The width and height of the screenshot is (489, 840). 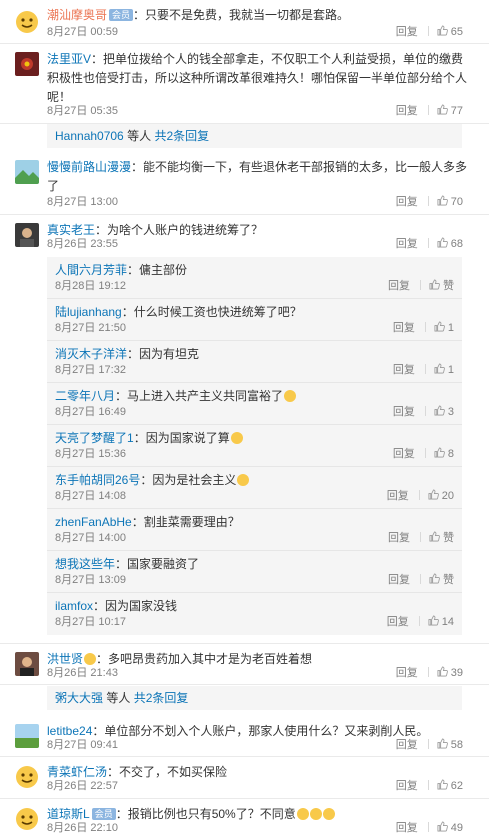 What do you see at coordinates (450, 110) in the screenshot?
I see `like-button: 77` at bounding box center [450, 110].